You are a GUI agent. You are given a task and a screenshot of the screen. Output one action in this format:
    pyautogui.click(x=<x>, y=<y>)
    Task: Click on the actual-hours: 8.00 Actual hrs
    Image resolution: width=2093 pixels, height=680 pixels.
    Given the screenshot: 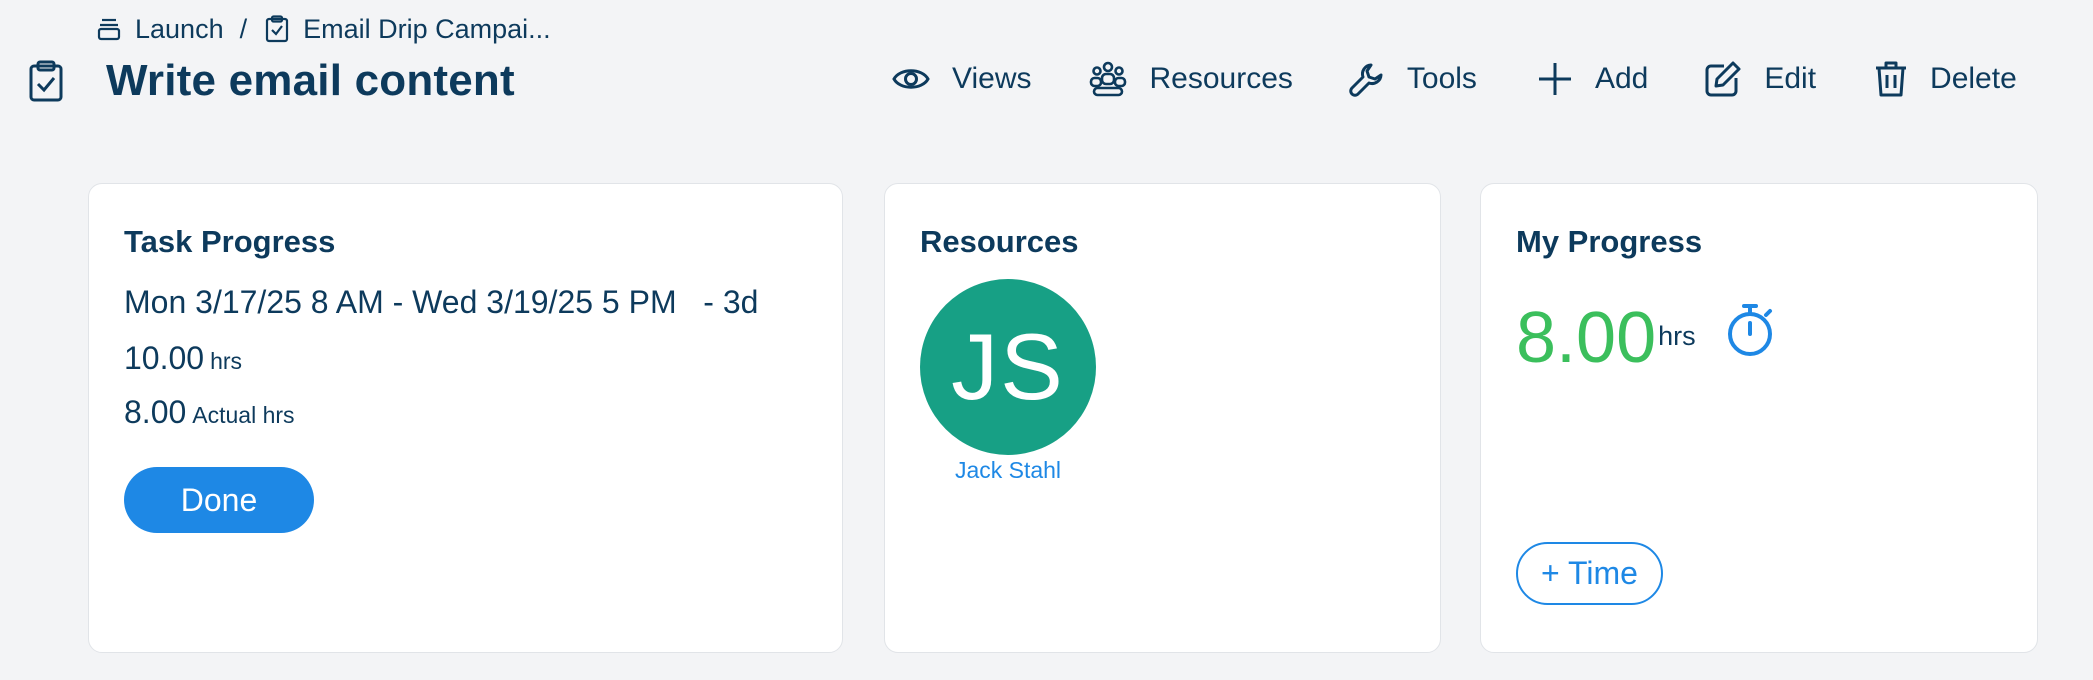 What is the action you would take?
    pyautogui.click(x=209, y=412)
    